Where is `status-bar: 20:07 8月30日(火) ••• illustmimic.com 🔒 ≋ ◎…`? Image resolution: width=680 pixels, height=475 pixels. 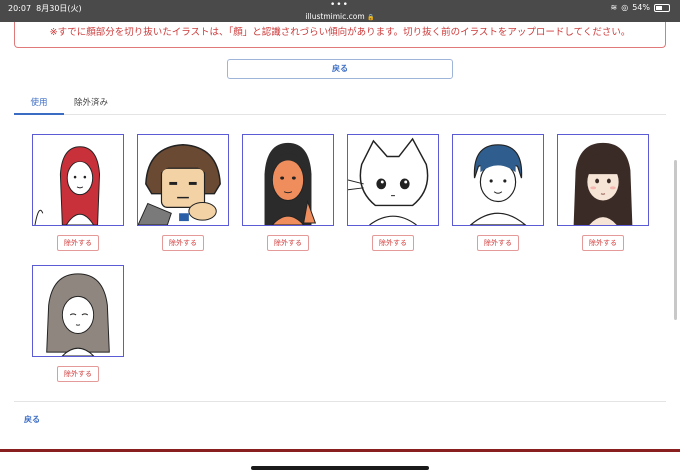
status-bar: 20:07 8月30日(火) ••• illustmimic.com 🔒 ≋ ◎… is located at coordinates (340, 11).